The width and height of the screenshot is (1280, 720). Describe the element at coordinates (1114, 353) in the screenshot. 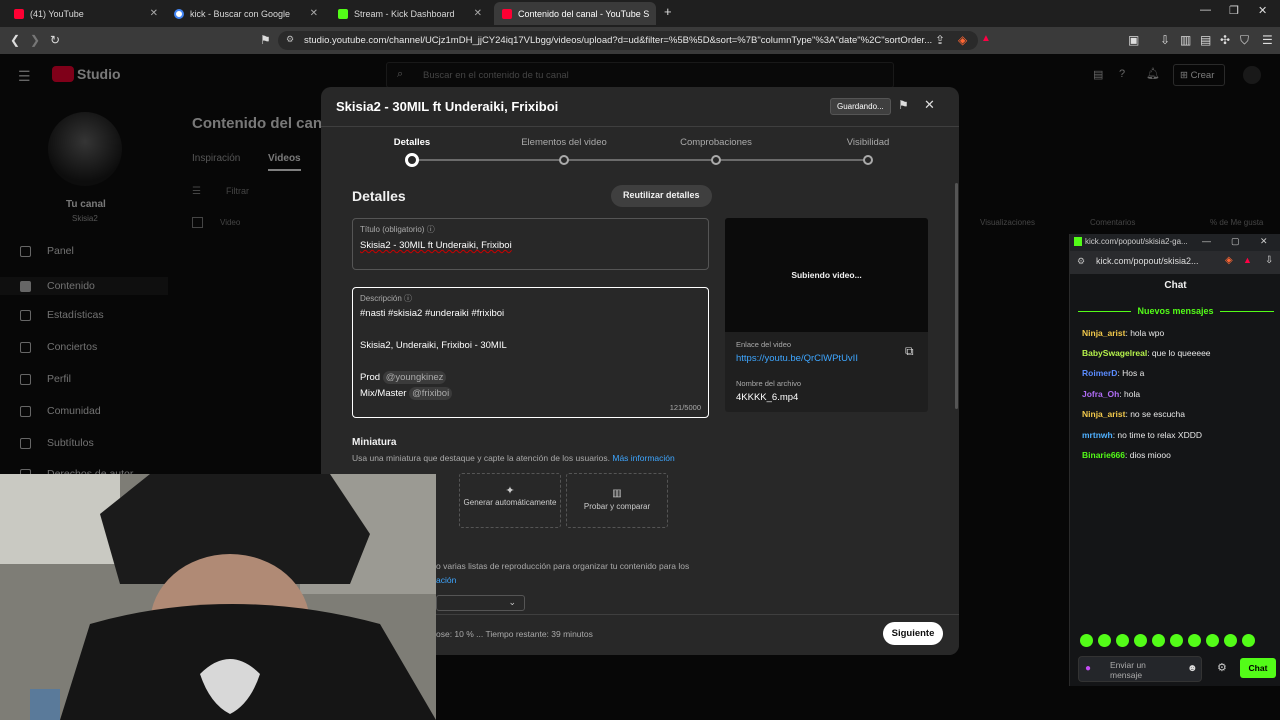

I see `chat-username: BabySwagelreal` at that location.